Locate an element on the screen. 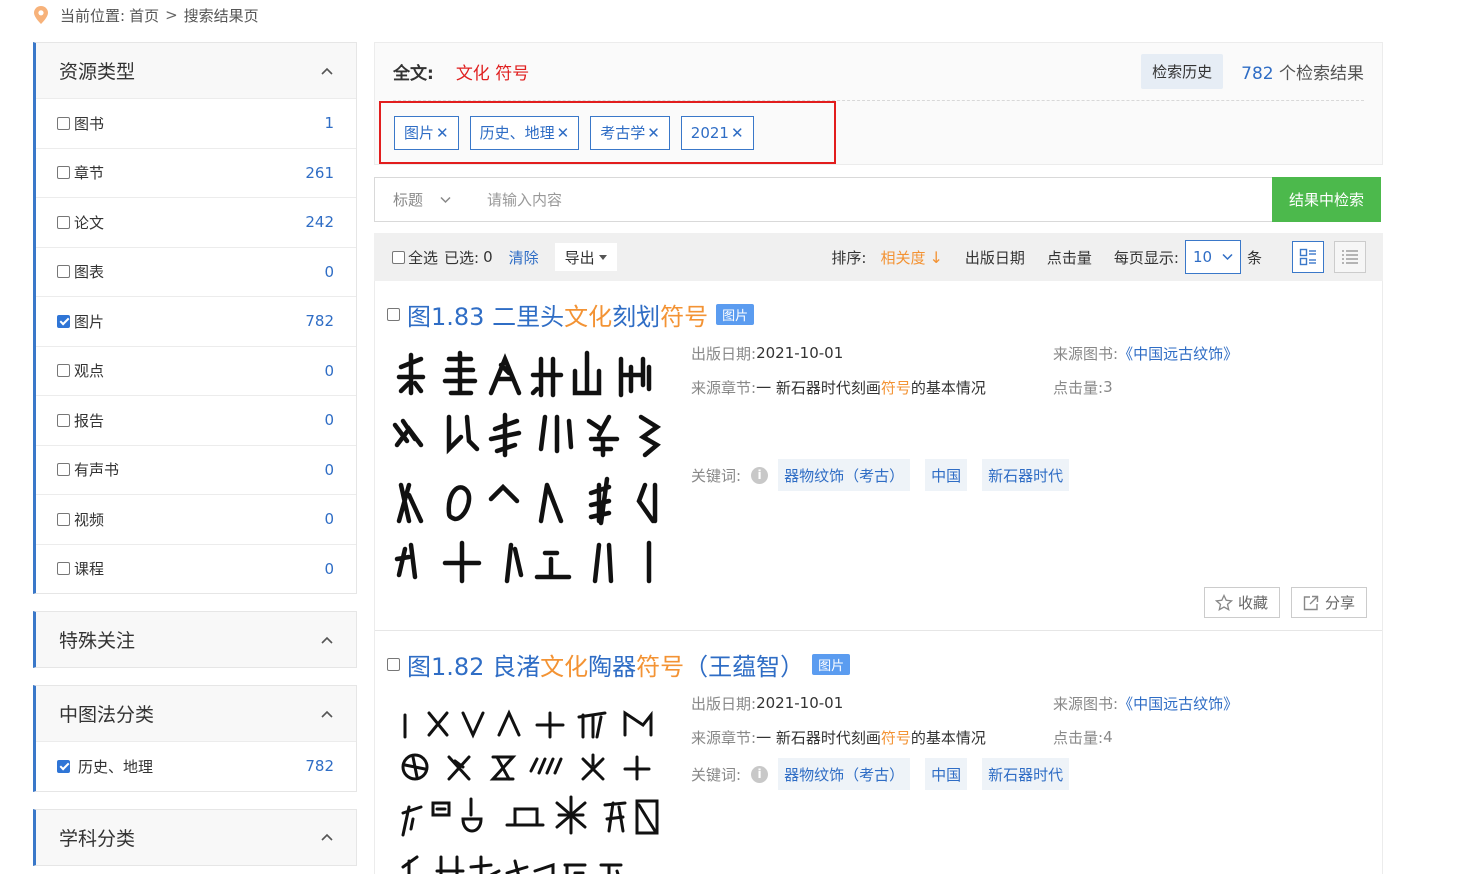 Image resolution: width=1457 pixels, height=874 pixels. filter-tag: 考古学 ✕ is located at coordinates (630, 132).